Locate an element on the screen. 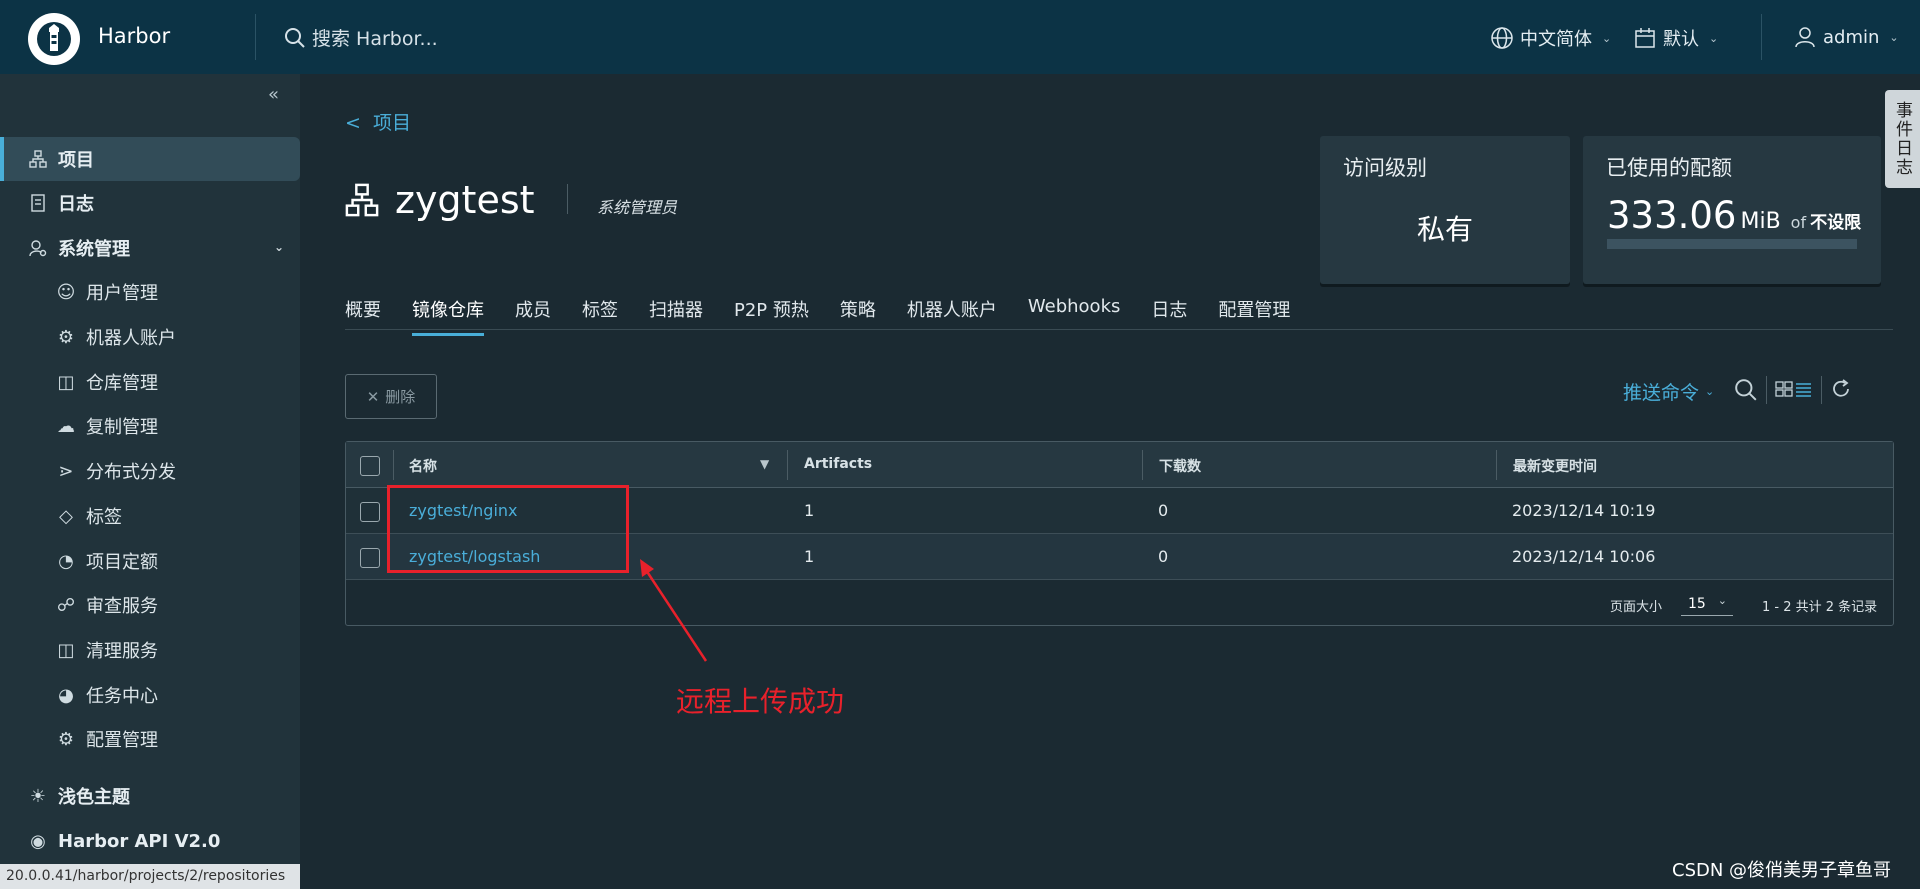 This screenshot has height=889, width=1920. sidebar-item-logs: 日志 is located at coordinates (150, 203).